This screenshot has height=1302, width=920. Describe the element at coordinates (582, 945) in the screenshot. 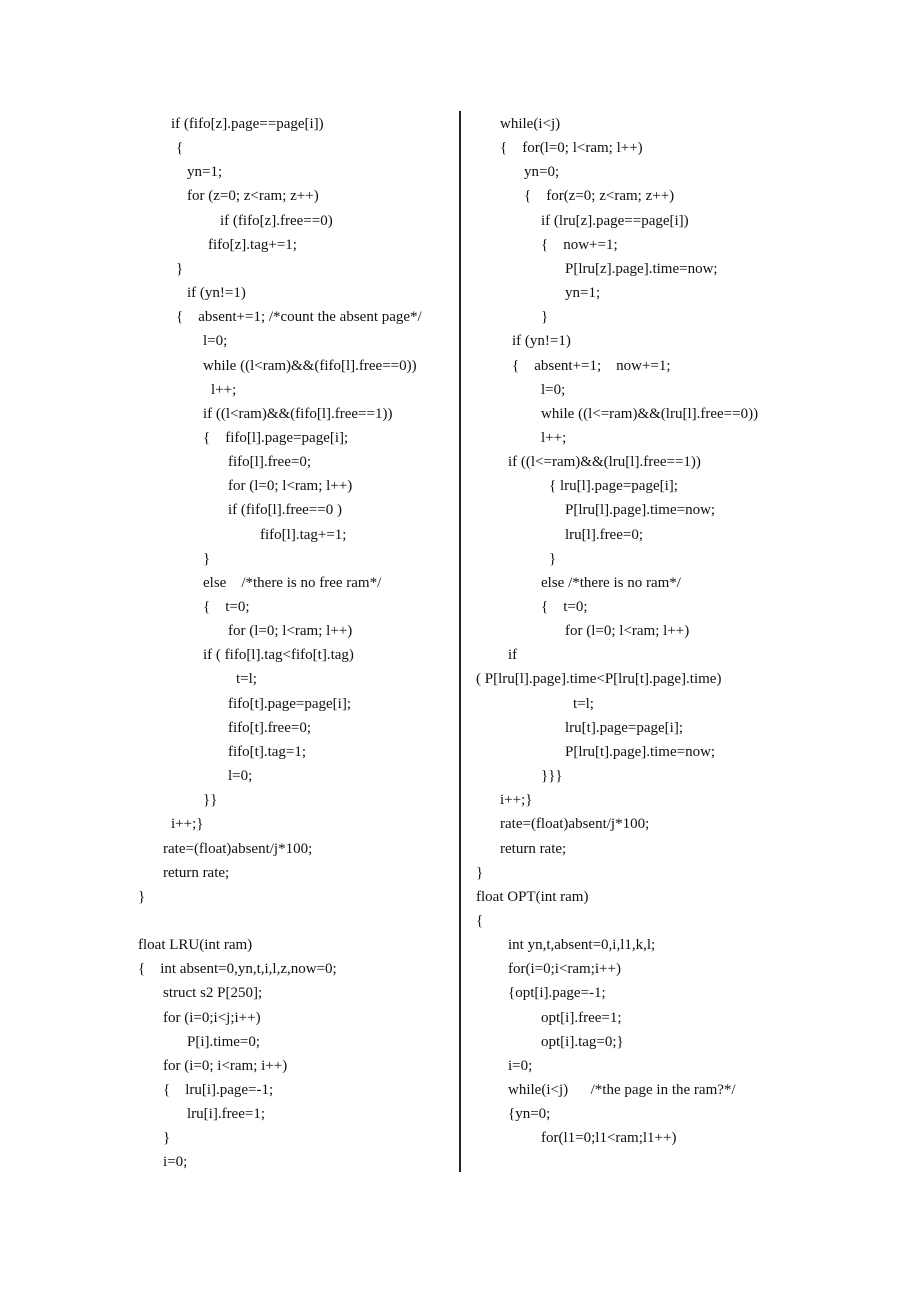

I see `code-line: int yn,t,absent=0,i,l1,k,l;` at that location.